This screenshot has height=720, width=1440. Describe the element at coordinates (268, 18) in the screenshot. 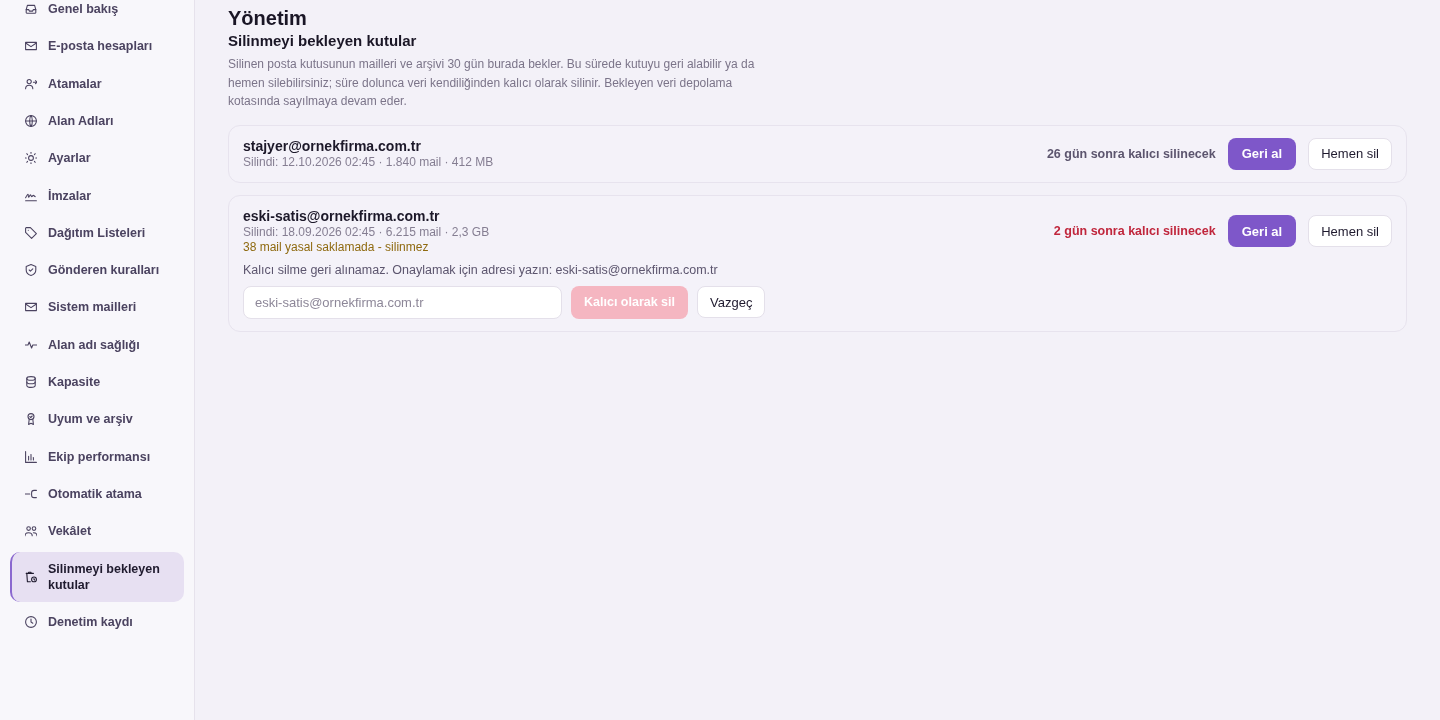

I see `section-title: Yönetim` at that location.